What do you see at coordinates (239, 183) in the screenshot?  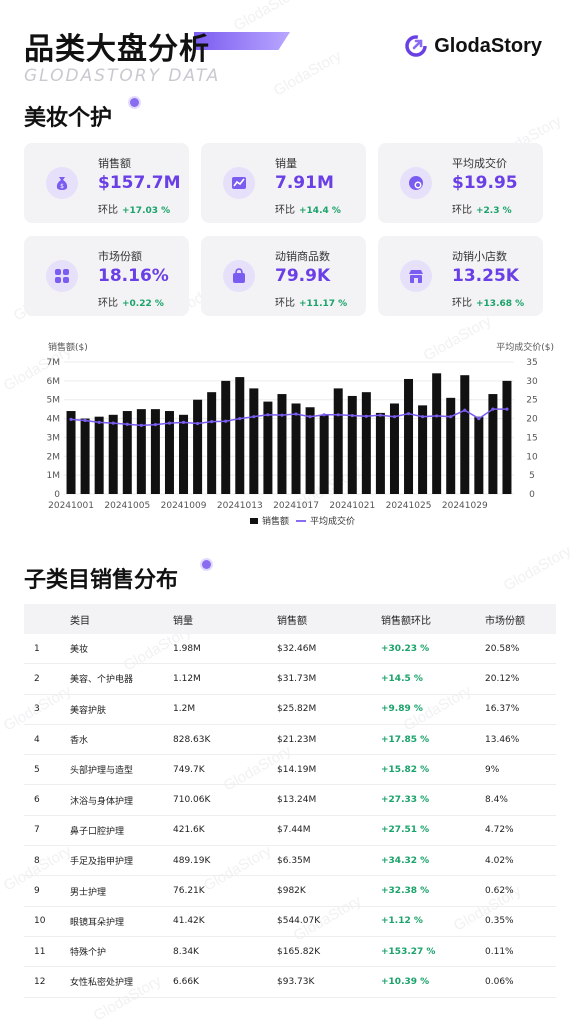 I see `trend-chart-icon` at bounding box center [239, 183].